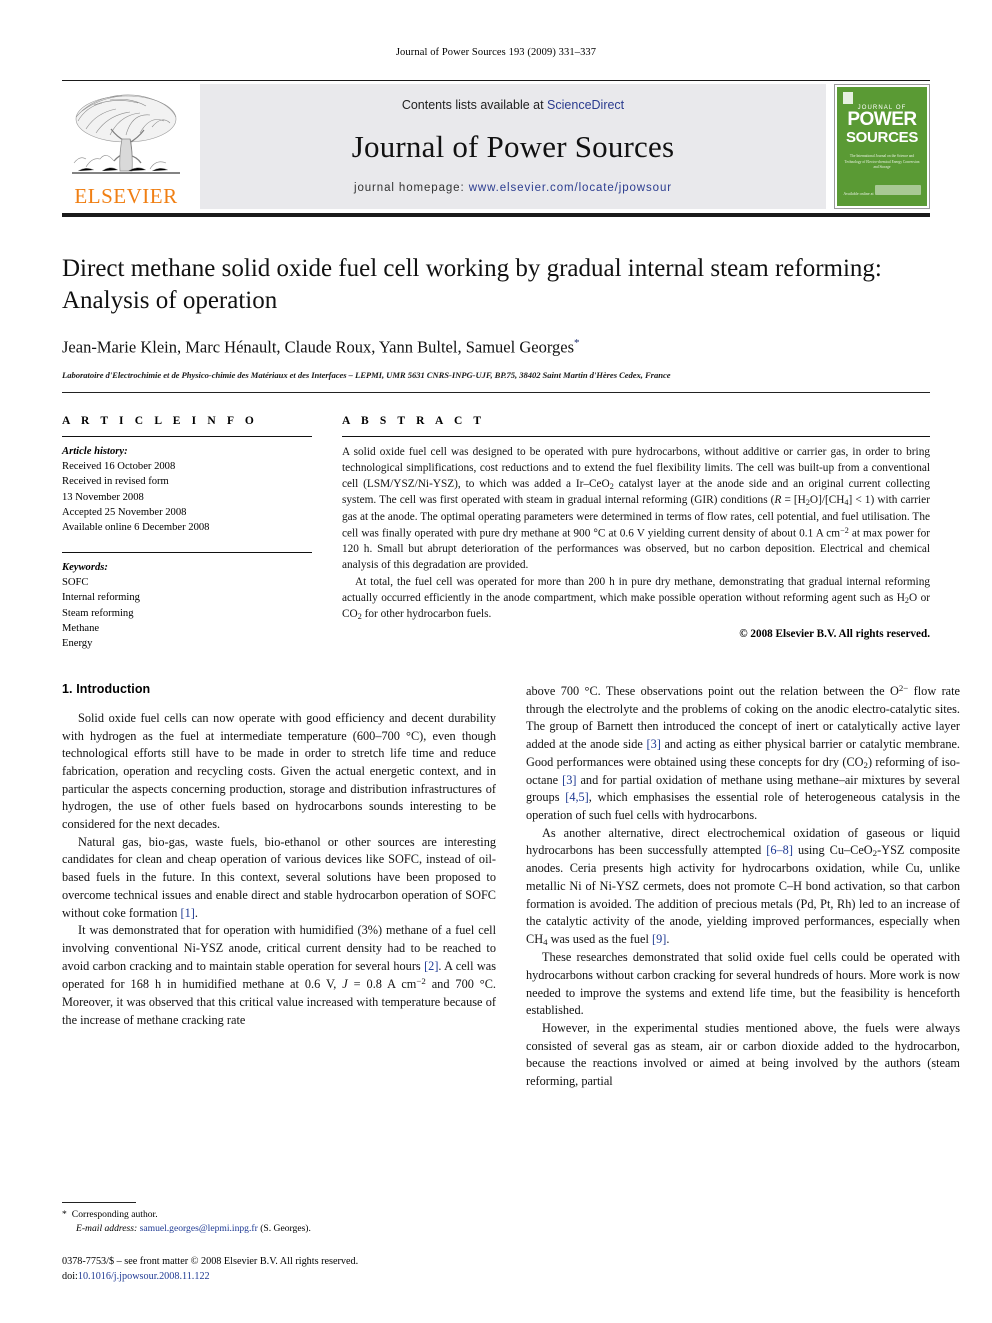 This screenshot has width=992, height=1323. Describe the element at coordinates (570, 188) in the screenshot. I see `journal-homepage-link: www.elsevier.com/locate/jpowsour` at that location.